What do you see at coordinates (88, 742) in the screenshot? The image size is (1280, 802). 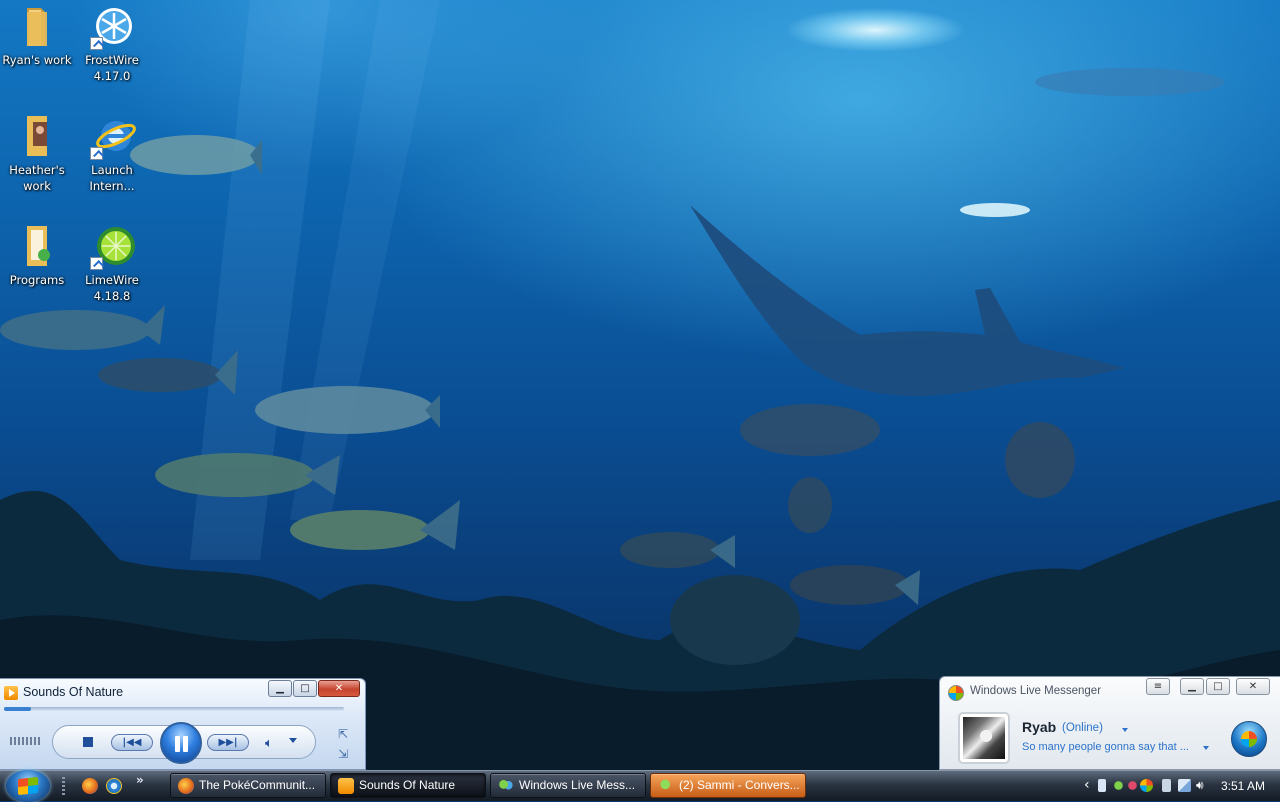 I see `stop-button` at bounding box center [88, 742].